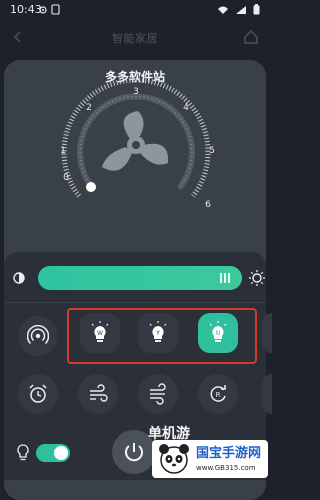  Describe the element at coordinates (135, 302) in the screenshot. I see `divider` at that location.